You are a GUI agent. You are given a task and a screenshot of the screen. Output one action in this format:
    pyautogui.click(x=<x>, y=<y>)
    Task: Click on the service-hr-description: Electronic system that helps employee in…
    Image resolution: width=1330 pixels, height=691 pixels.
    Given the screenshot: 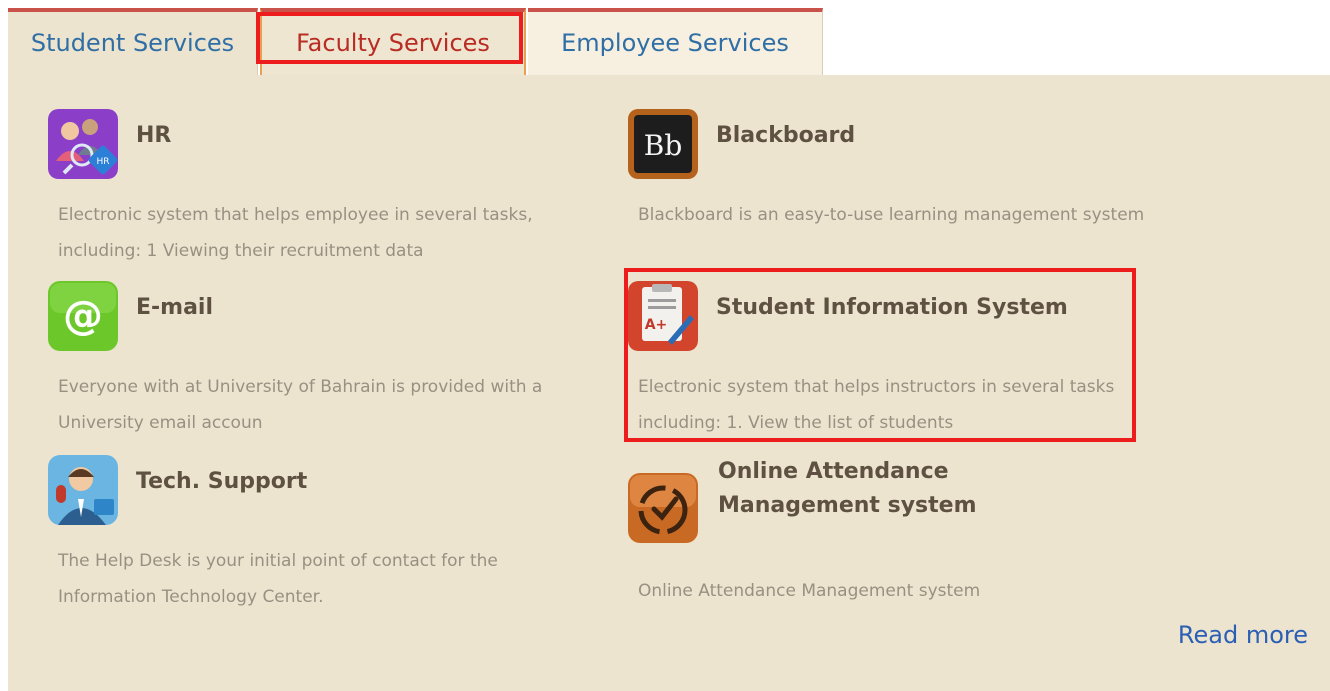 What is the action you would take?
    pyautogui.click(x=295, y=233)
    